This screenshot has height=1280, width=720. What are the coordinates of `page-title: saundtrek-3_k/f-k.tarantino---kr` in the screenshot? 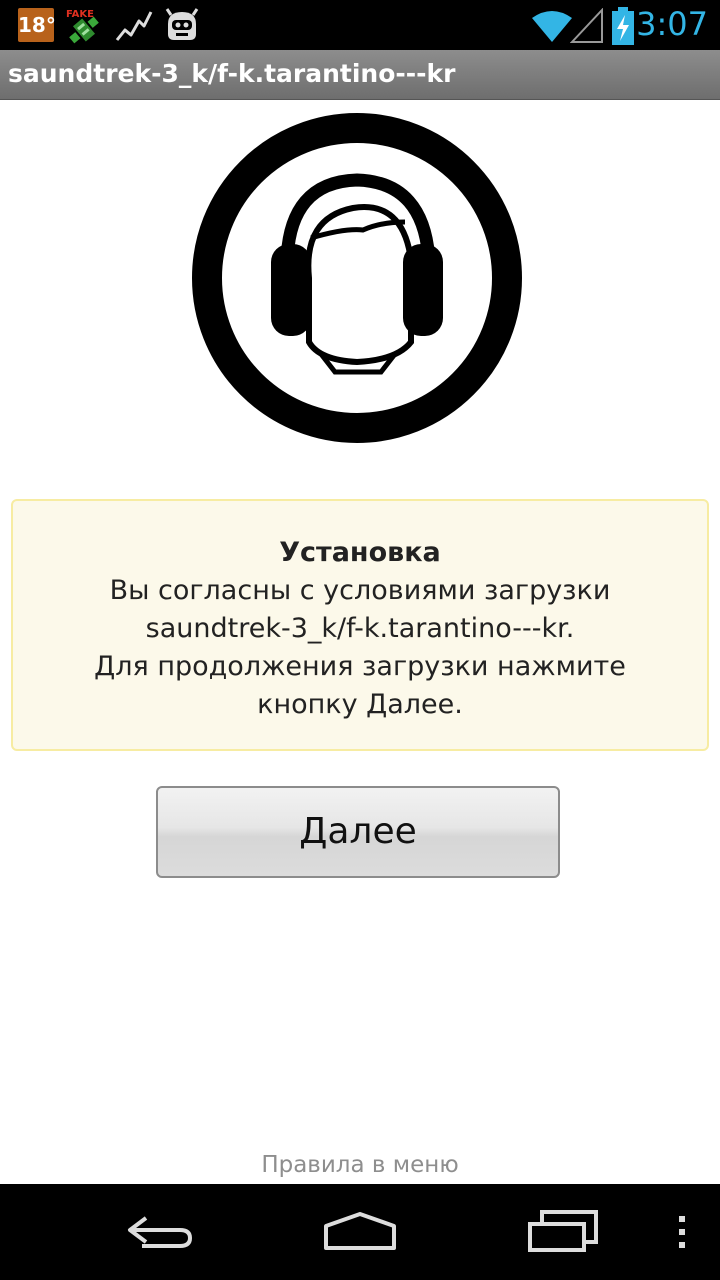 It's located at (232, 73).